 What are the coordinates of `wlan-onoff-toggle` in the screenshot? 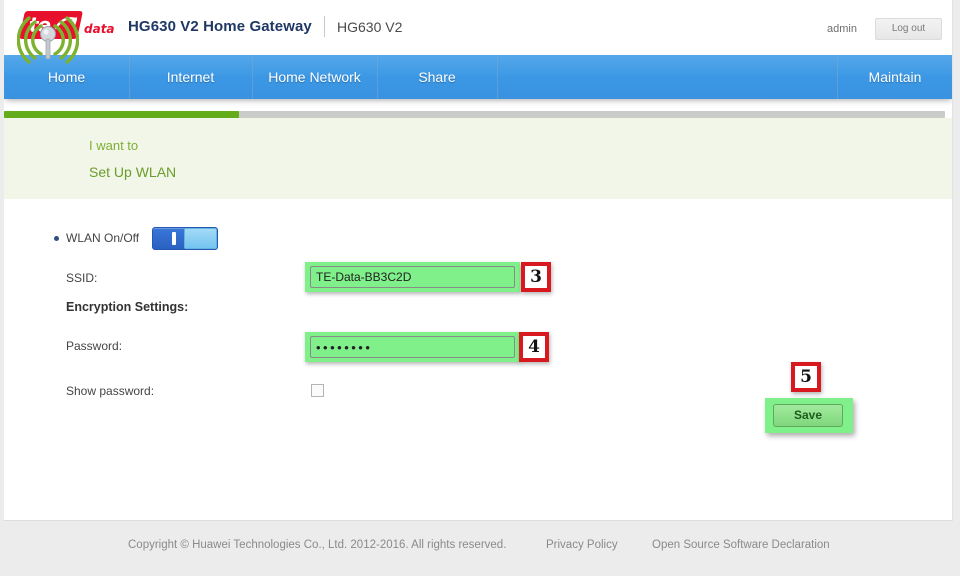 It's located at (185, 238).